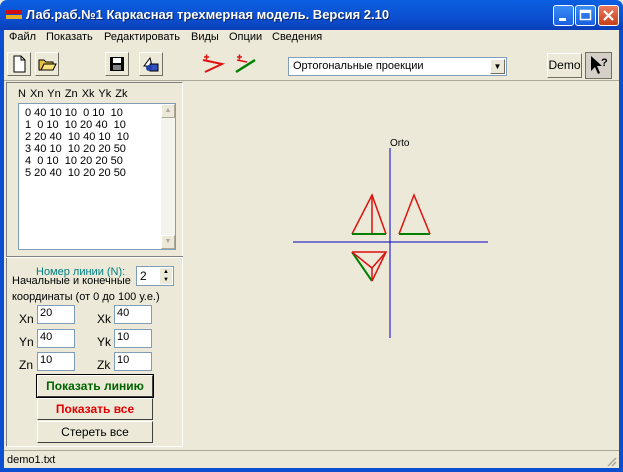 This screenshot has height=472, width=623. I want to click on xk-field: 40, so click(133, 314).